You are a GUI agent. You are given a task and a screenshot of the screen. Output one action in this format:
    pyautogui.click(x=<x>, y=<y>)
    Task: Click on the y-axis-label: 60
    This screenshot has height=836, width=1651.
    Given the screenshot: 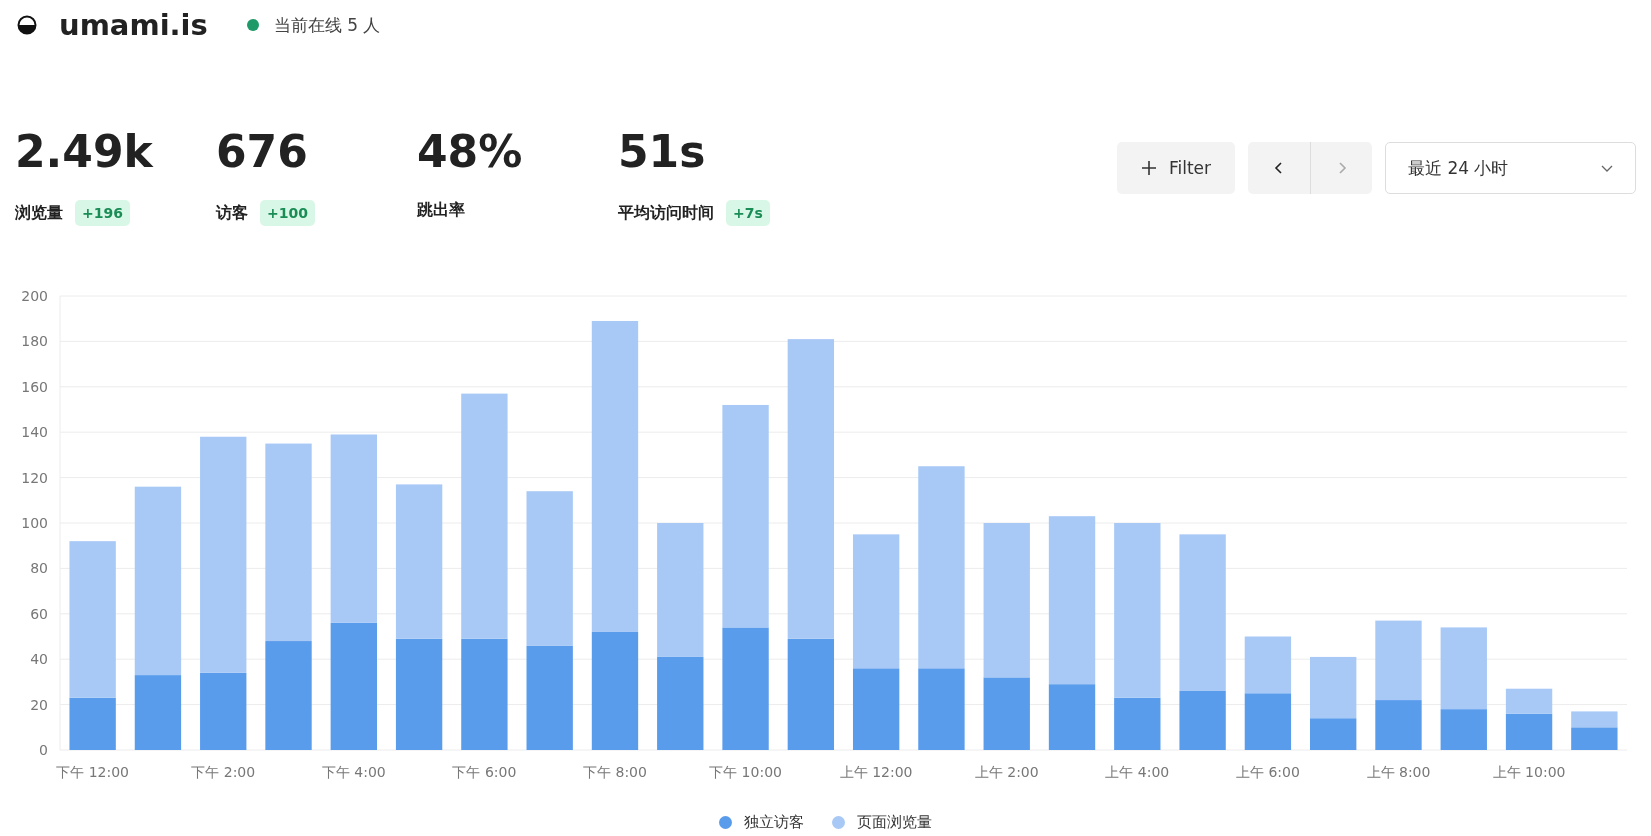 What is the action you would take?
    pyautogui.click(x=39, y=613)
    